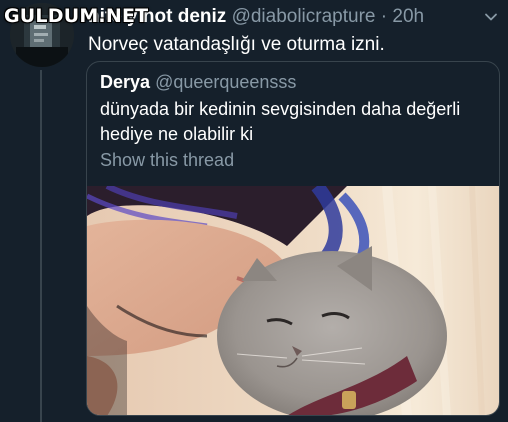  Describe the element at coordinates (304, 16) in the screenshot. I see `author-handle: @diabolicrapture` at that location.